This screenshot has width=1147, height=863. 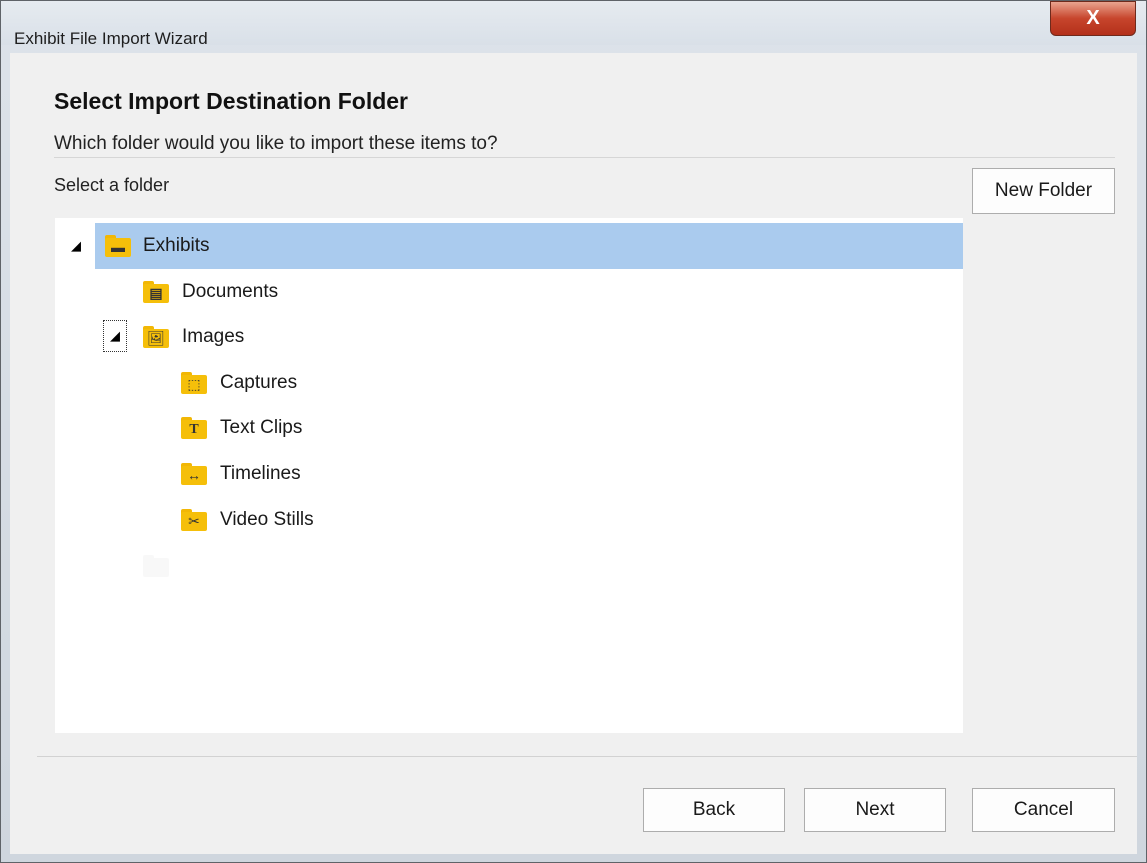 What do you see at coordinates (509, 383) in the screenshot?
I see `tree-item-captures: ⬚ Captures` at bounding box center [509, 383].